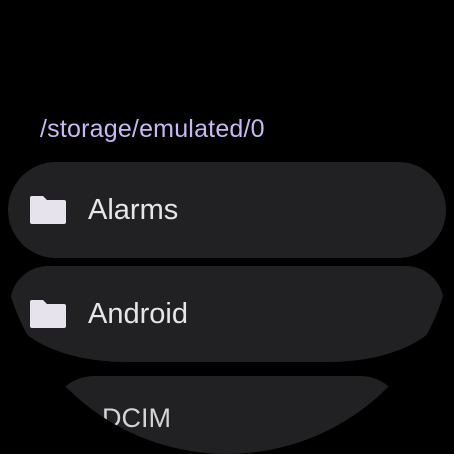 This screenshot has width=454, height=454. What do you see at coordinates (136, 418) in the screenshot?
I see `folder-label: DCIM` at bounding box center [136, 418].